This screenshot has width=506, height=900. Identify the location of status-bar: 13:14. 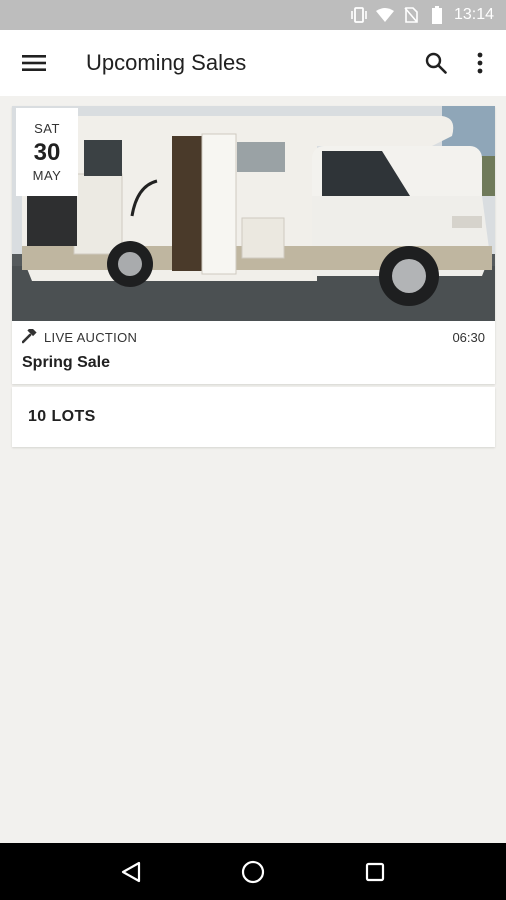
(253, 15).